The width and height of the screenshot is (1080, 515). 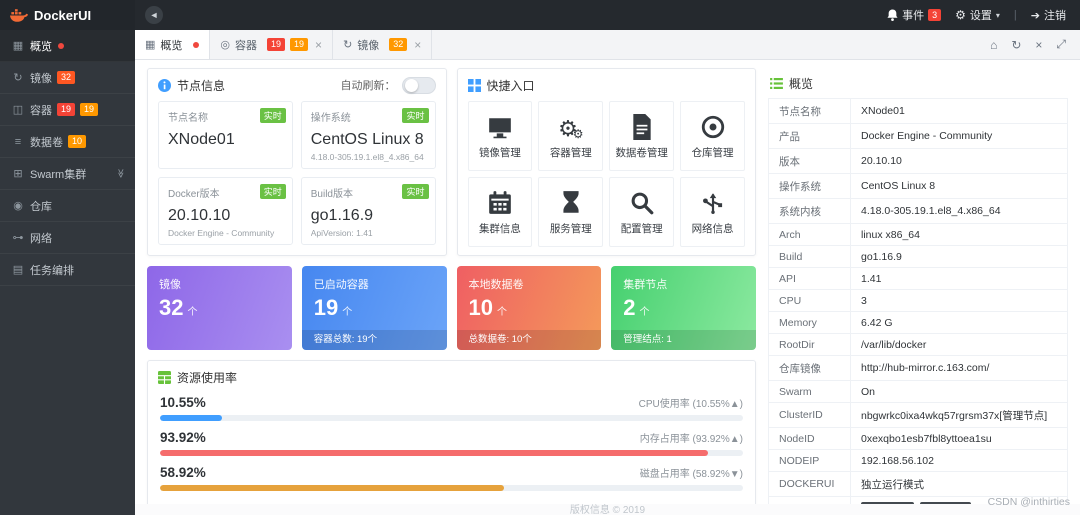 I want to click on sidebar-item-volumes: ≡ 数据卷 10, so click(x=67, y=142).